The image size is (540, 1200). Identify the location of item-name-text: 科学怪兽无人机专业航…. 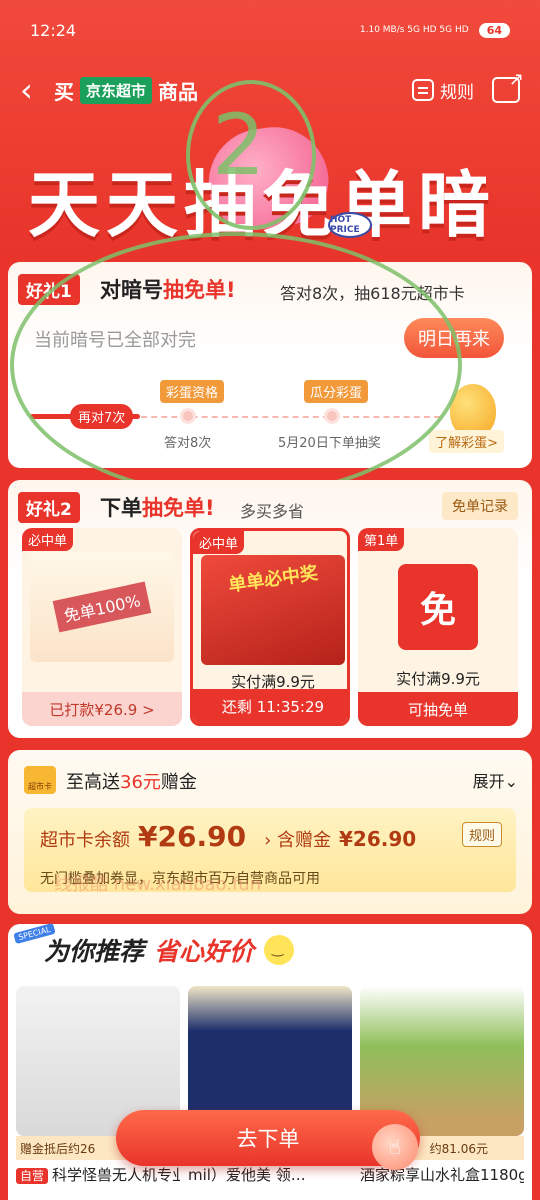
(116, 1175).